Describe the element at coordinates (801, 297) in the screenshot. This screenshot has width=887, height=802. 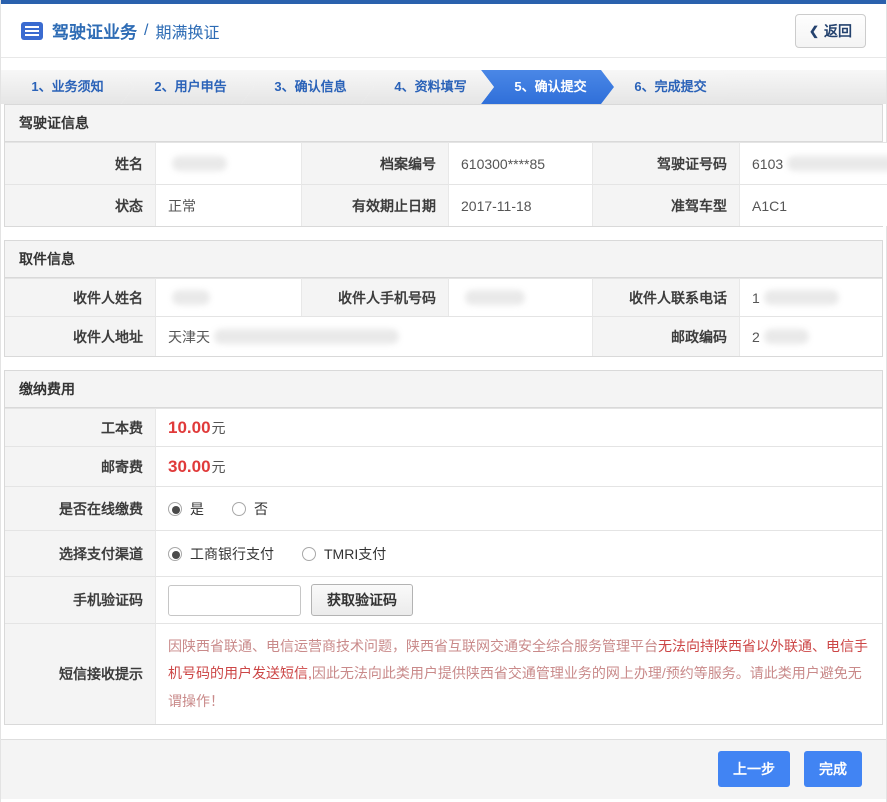
I see `redacted-recipient-phone` at that location.